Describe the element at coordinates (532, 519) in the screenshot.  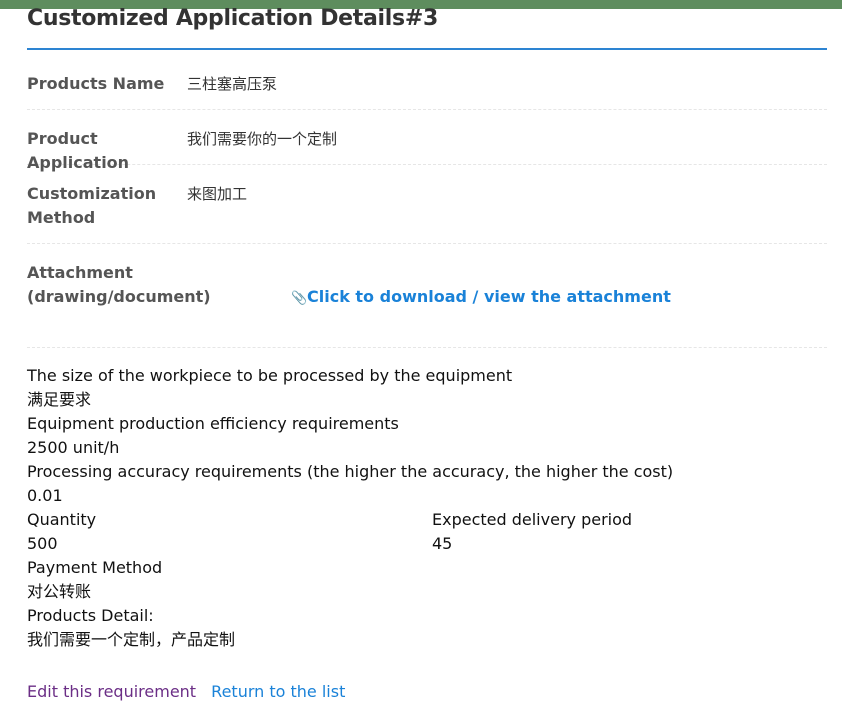
I see `delivery-label: Expected delivery period` at that location.